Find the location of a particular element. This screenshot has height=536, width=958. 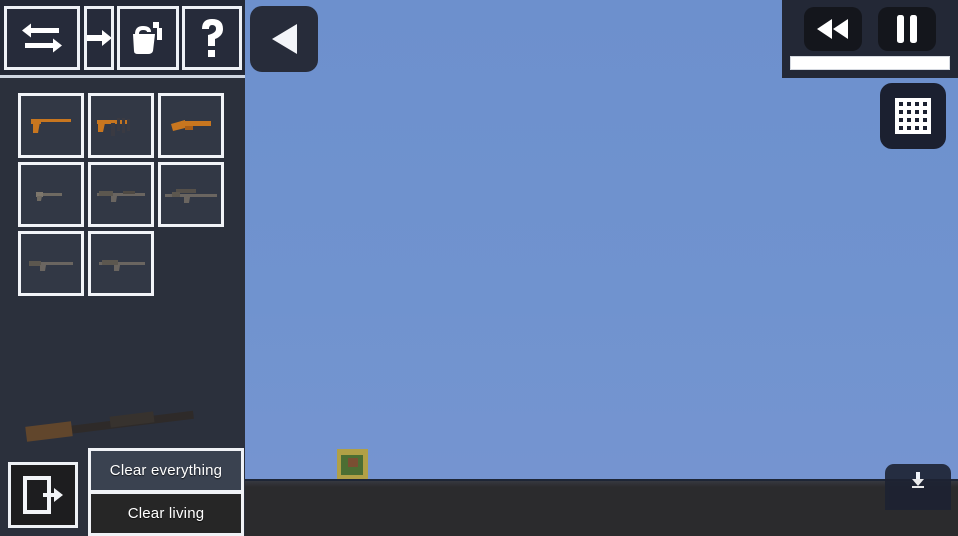

weapon-slot-shotgun is located at coordinates (51, 263).